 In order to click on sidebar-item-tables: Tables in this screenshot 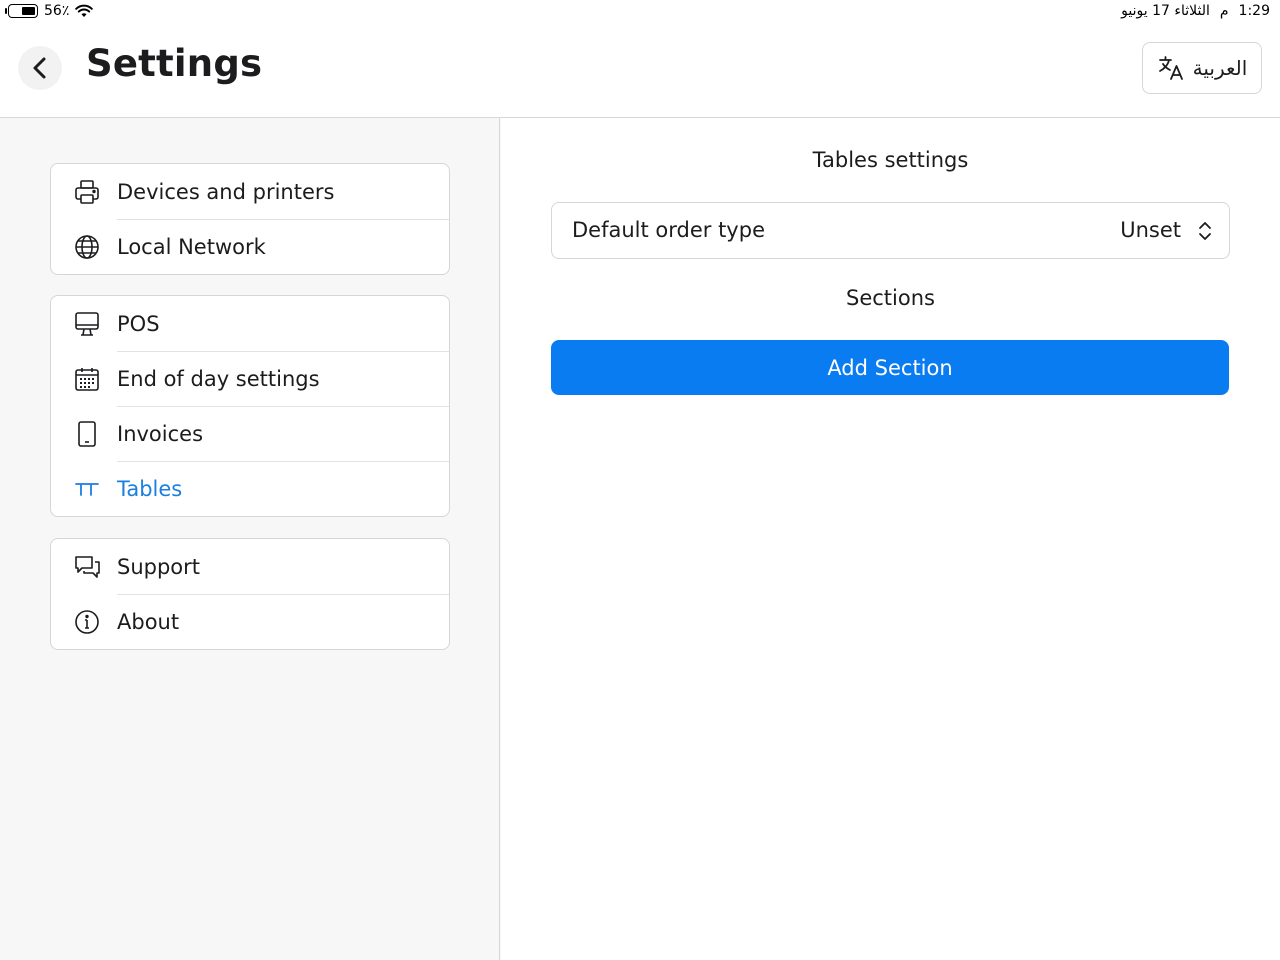, I will do `click(250, 488)`.